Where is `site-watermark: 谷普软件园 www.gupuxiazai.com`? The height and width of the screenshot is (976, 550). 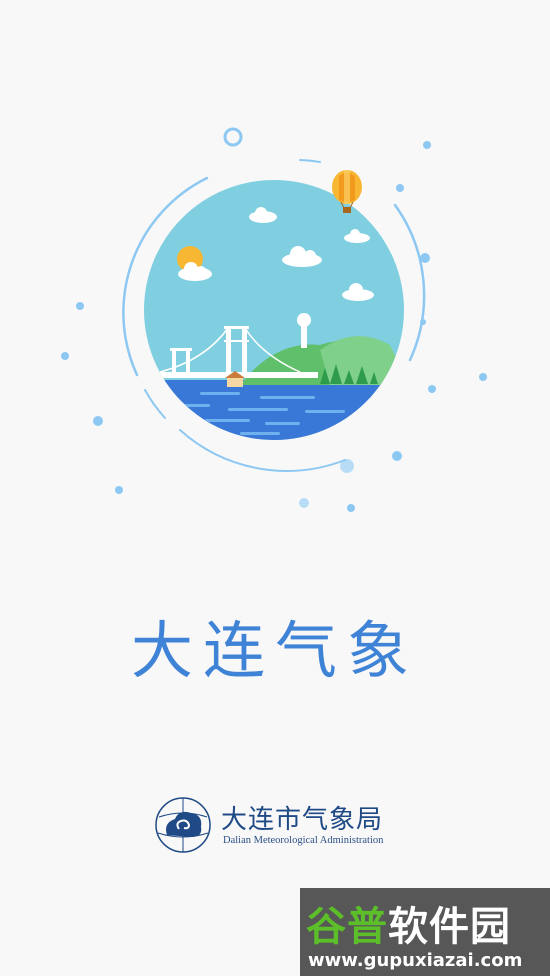
site-watermark: 谷普软件园 www.gupuxiazai.com is located at coordinates (425, 932).